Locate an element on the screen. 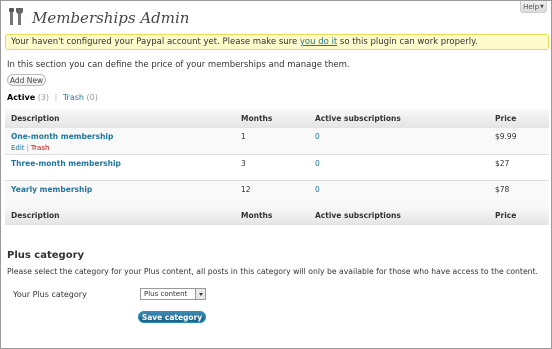 This screenshot has height=349, width=552. membership-description-cell: Three-month membership is located at coordinates (120, 167).